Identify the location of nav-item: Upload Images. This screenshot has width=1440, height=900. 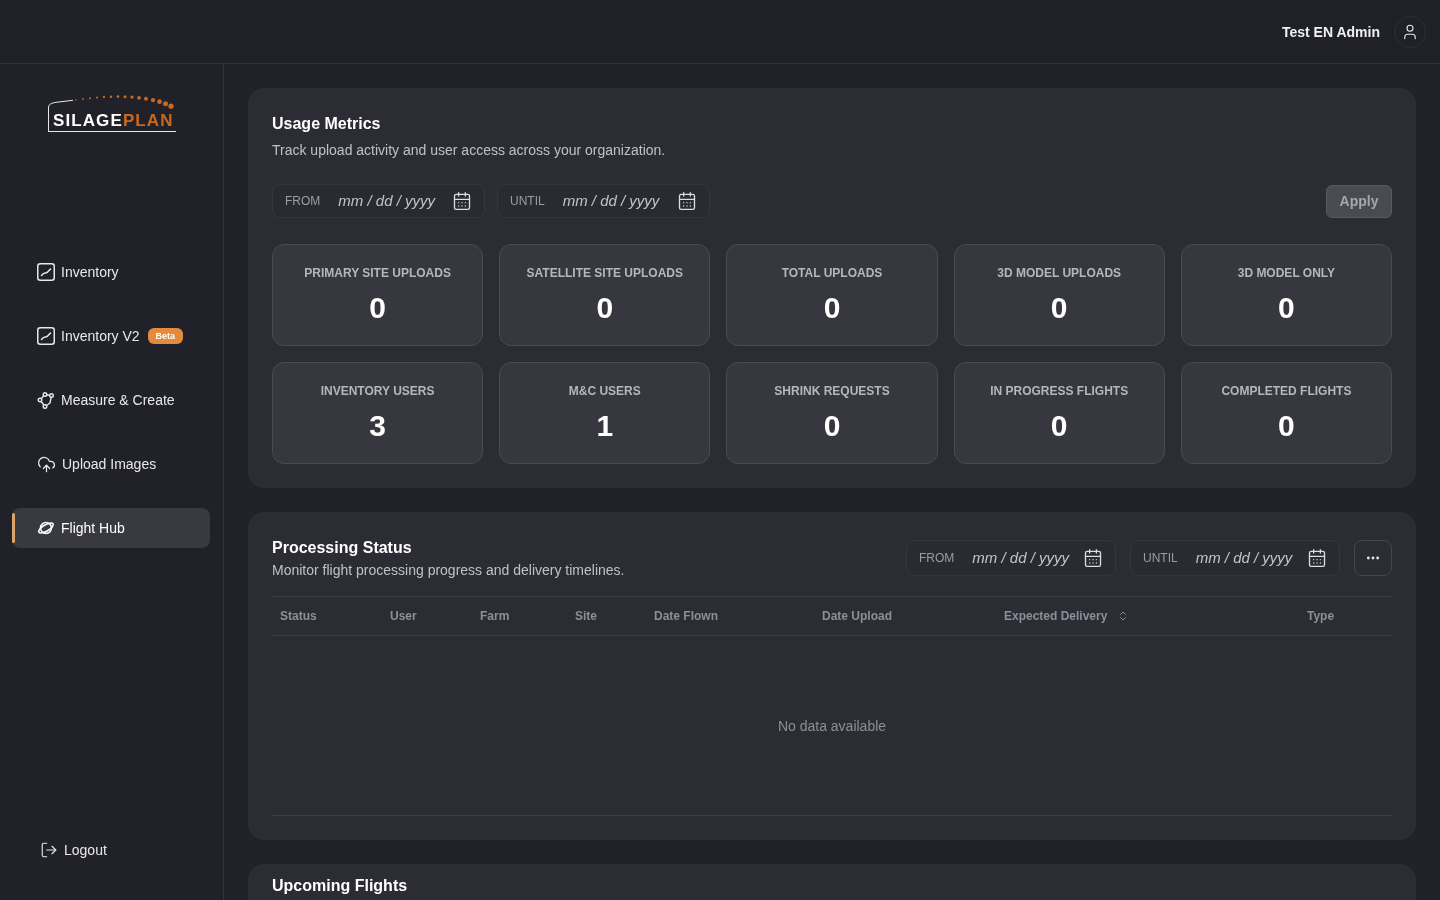
(111, 464).